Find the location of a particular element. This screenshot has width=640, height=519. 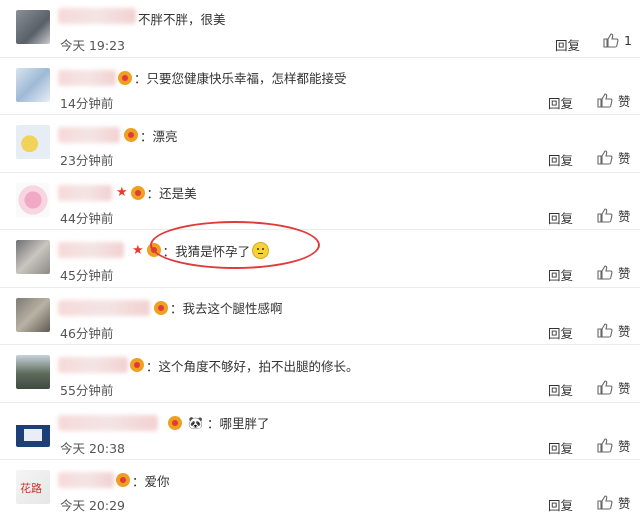

comment-time: 23分钟前 is located at coordinates (87, 160).